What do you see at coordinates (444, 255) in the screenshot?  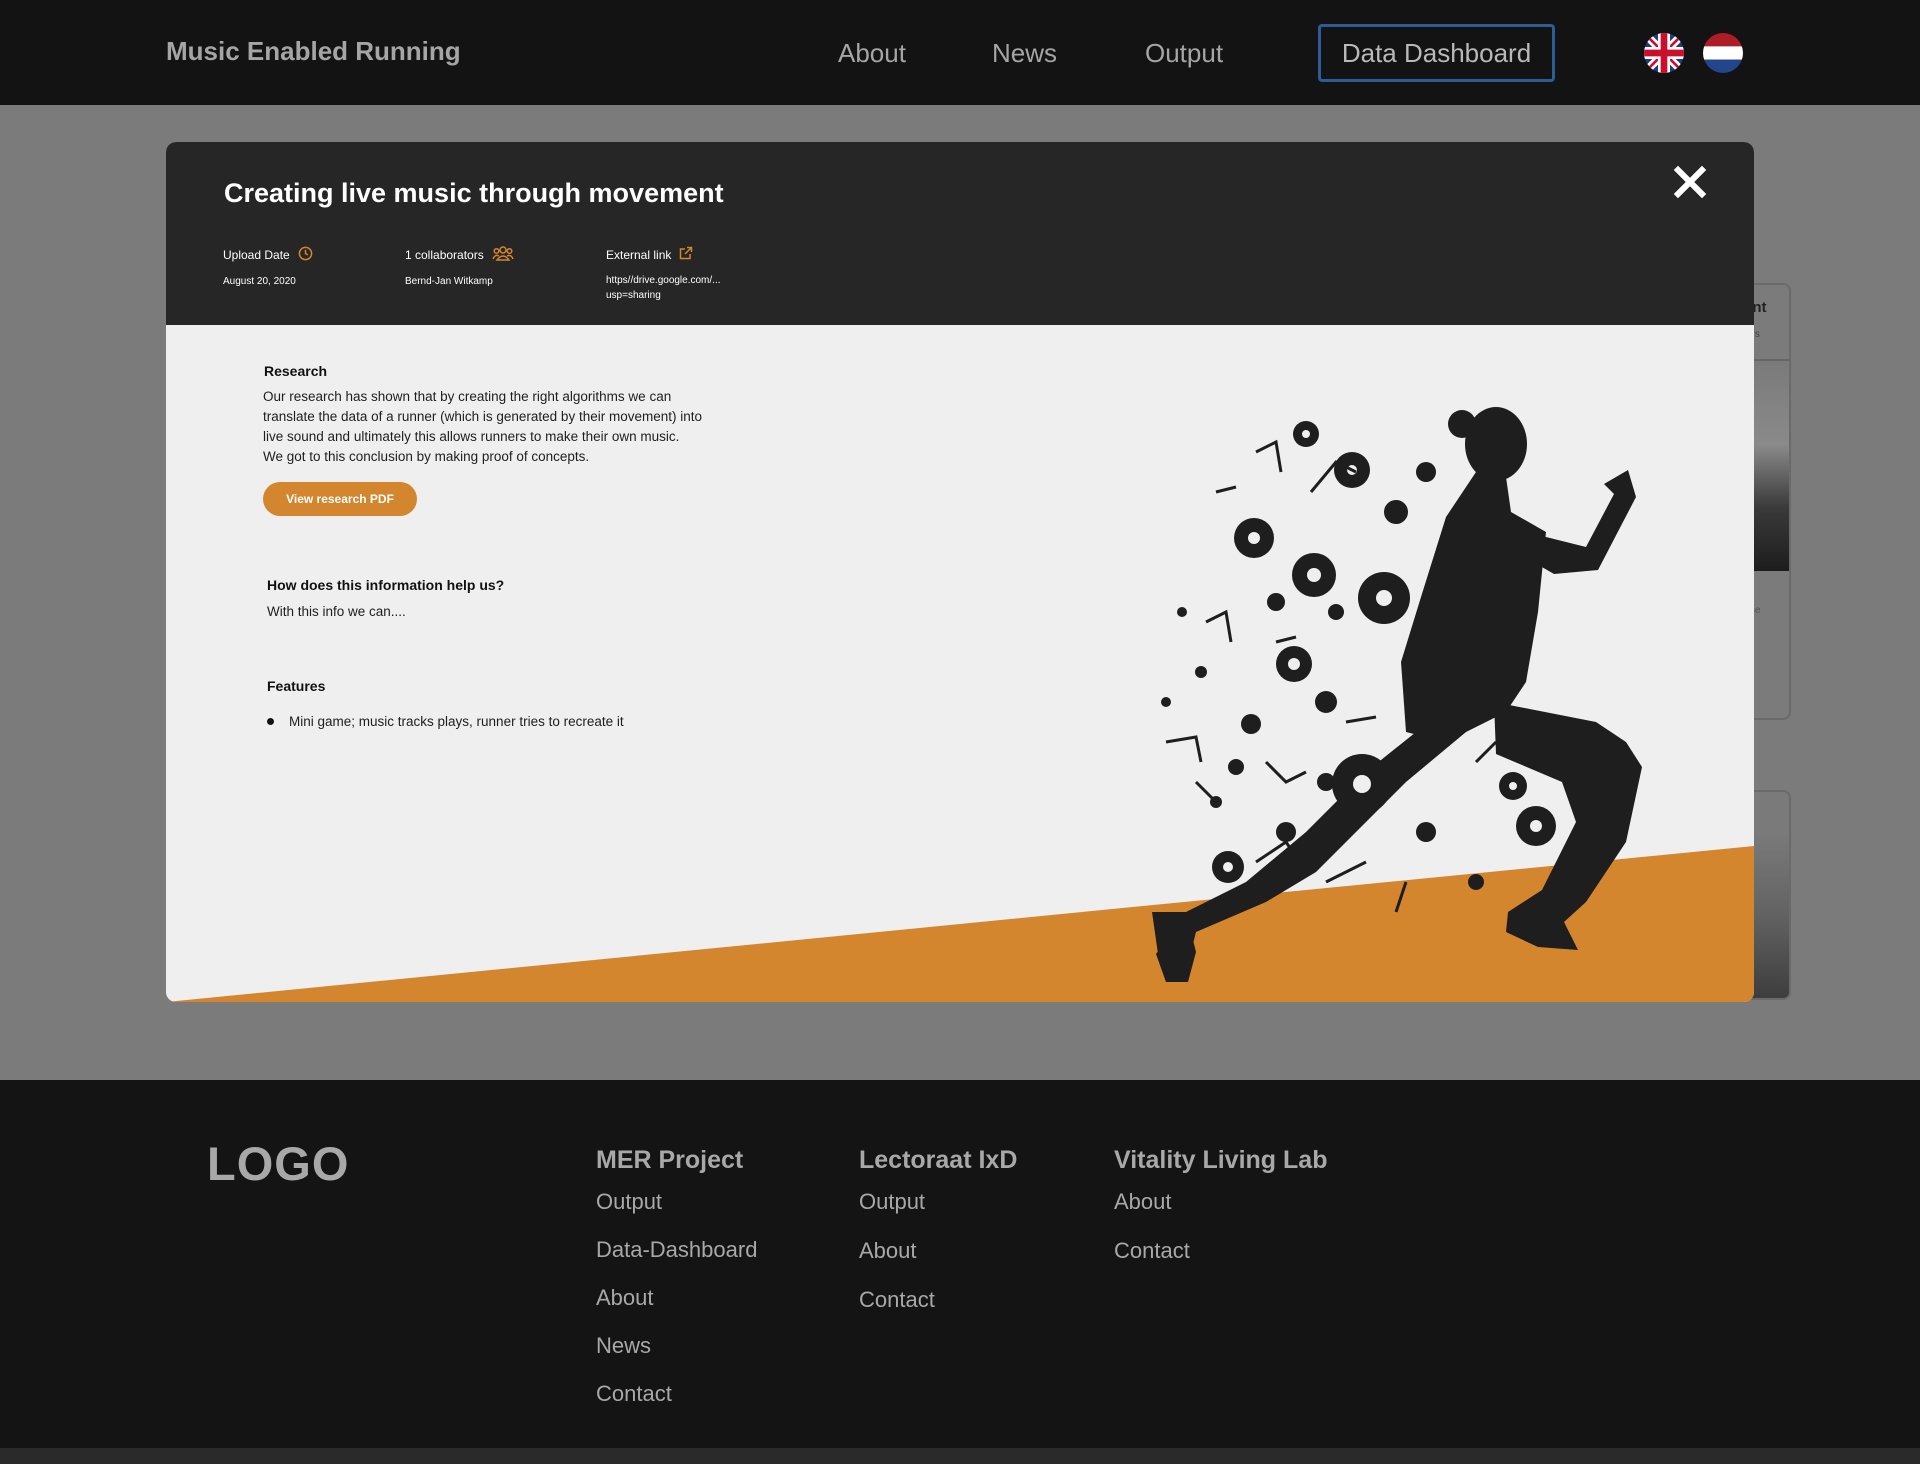 I see `collaborators-label: 1 collaborators` at bounding box center [444, 255].